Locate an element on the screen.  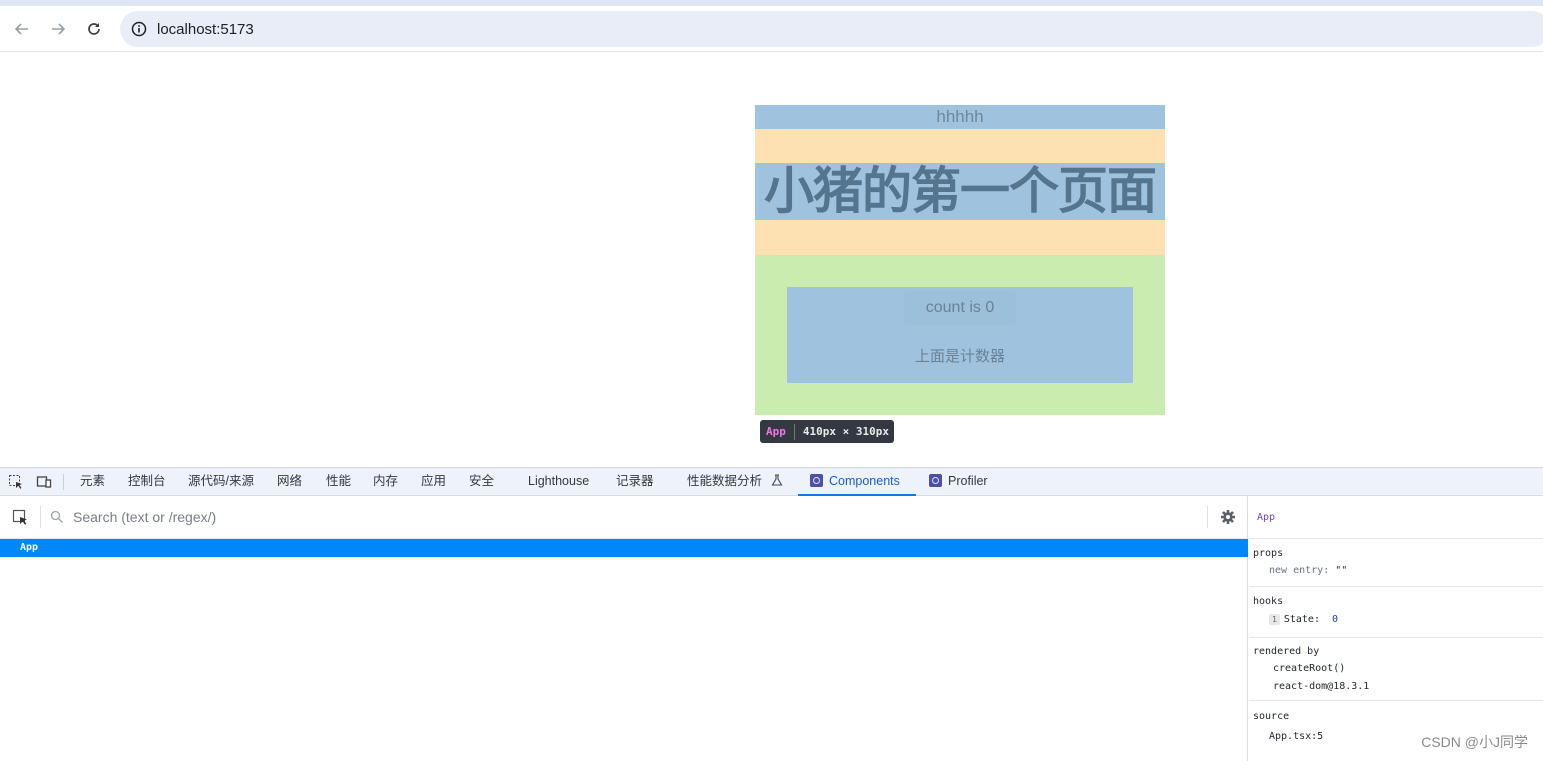
inspector-tooltip: App 410px × 310px is located at coordinates (827, 431).